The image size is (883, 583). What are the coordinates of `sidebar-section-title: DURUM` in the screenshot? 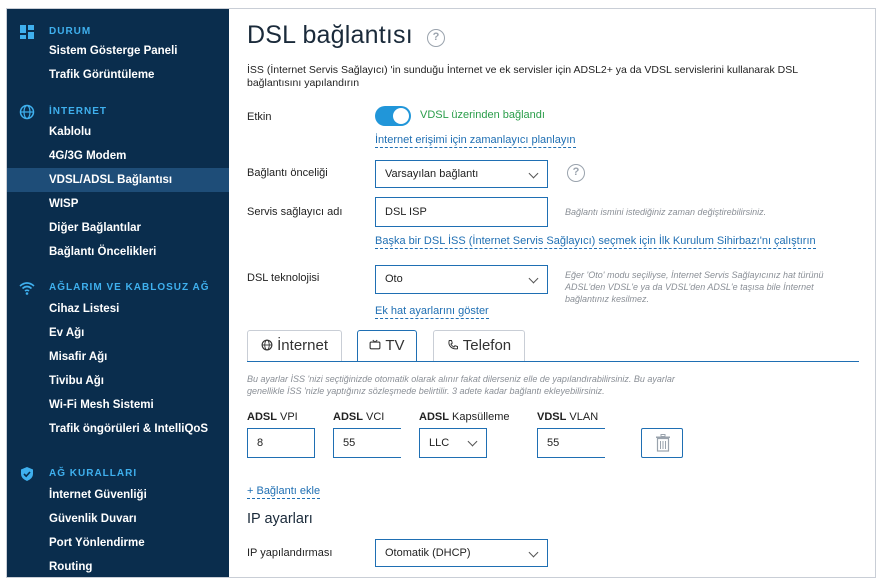 It's located at (70, 31).